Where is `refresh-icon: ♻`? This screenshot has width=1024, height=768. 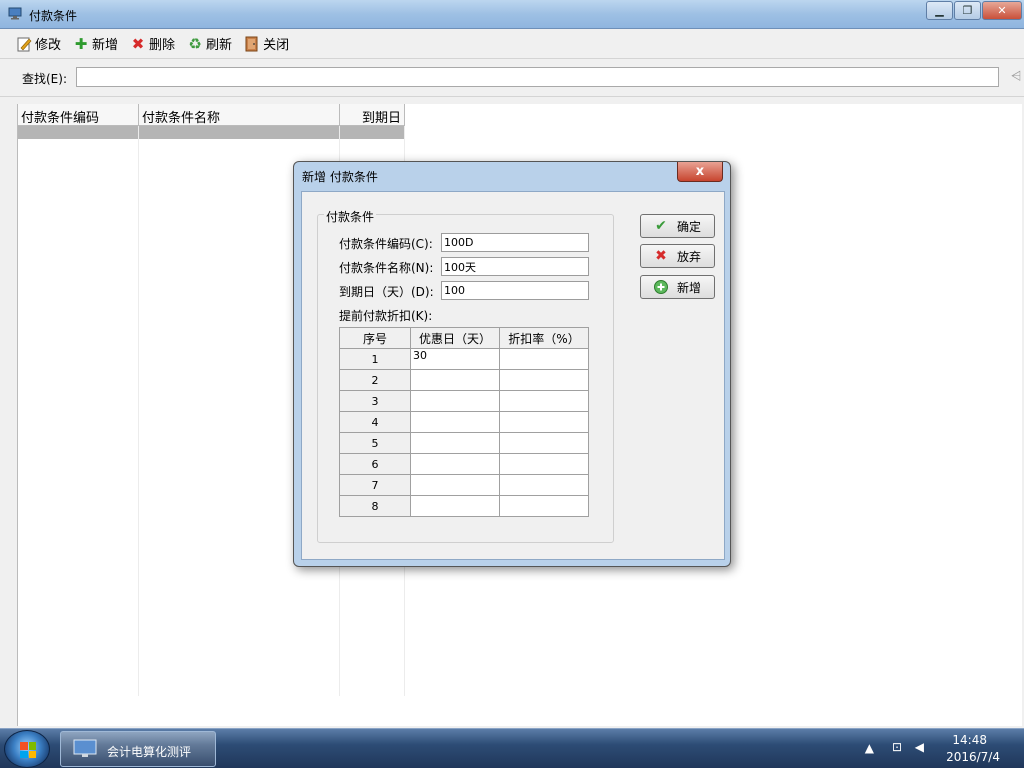
refresh-icon: ♻ is located at coordinates (195, 43).